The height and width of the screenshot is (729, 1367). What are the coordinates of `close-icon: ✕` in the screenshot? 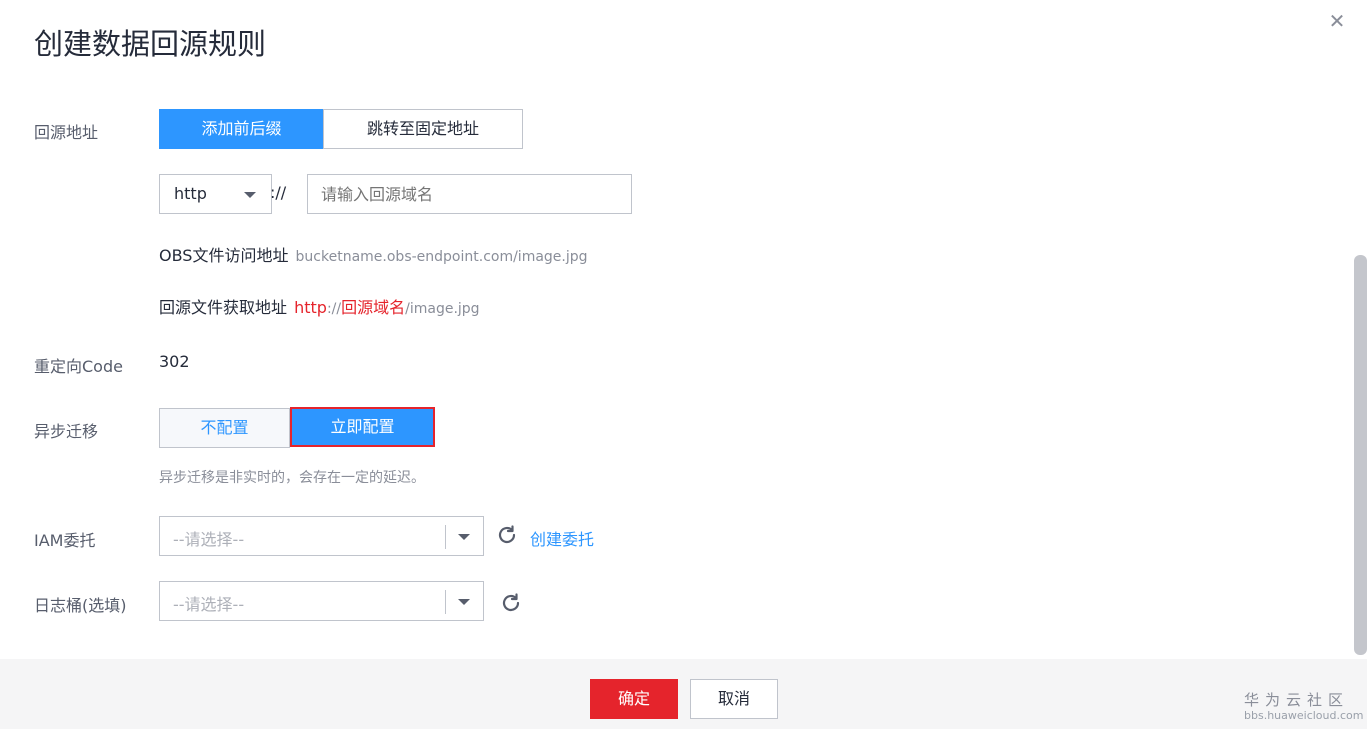 It's located at (1337, 21).